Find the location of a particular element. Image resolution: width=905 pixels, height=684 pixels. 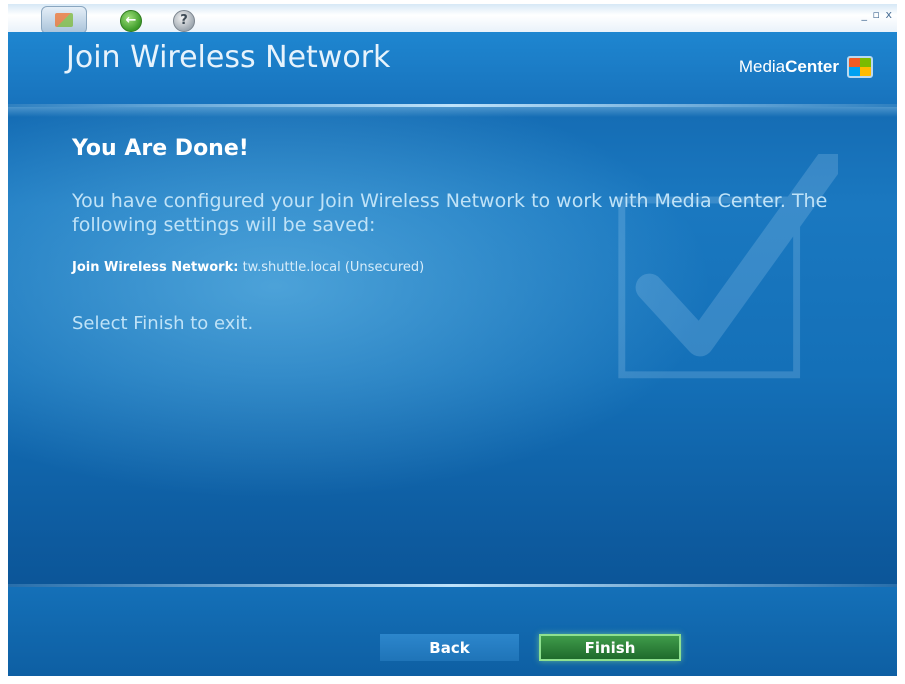

window-controls: _ ▫ x is located at coordinates (877, 14).